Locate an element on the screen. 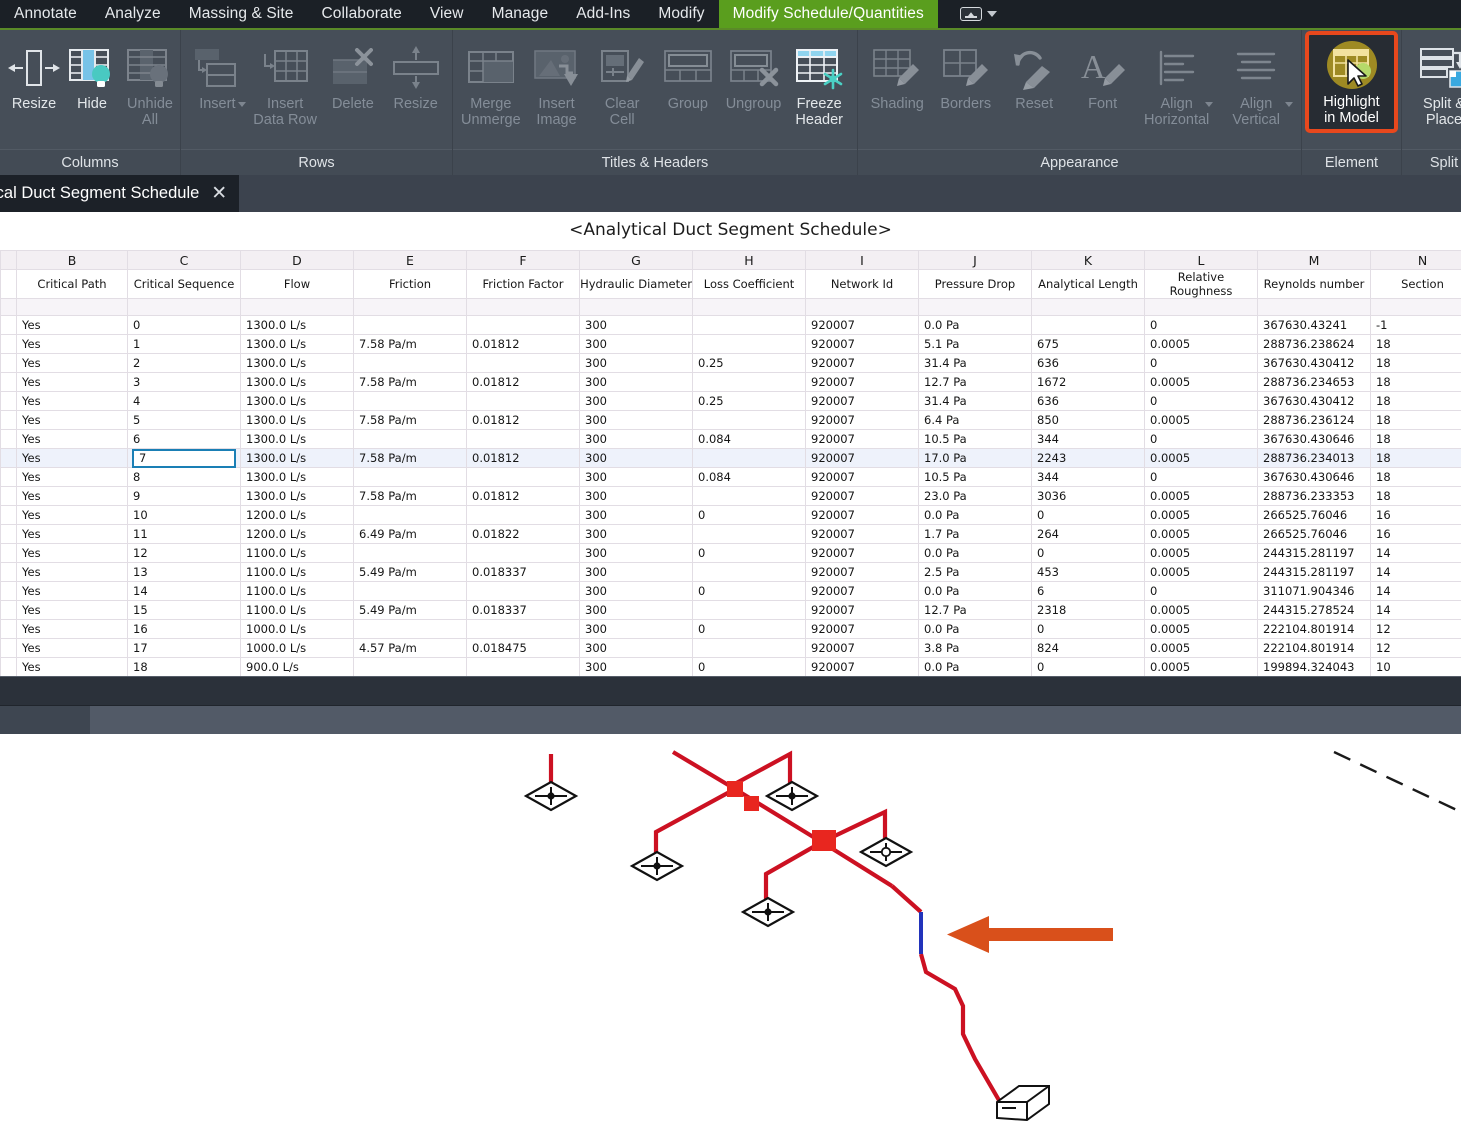  active-cell-editor: 7 is located at coordinates (184, 458).